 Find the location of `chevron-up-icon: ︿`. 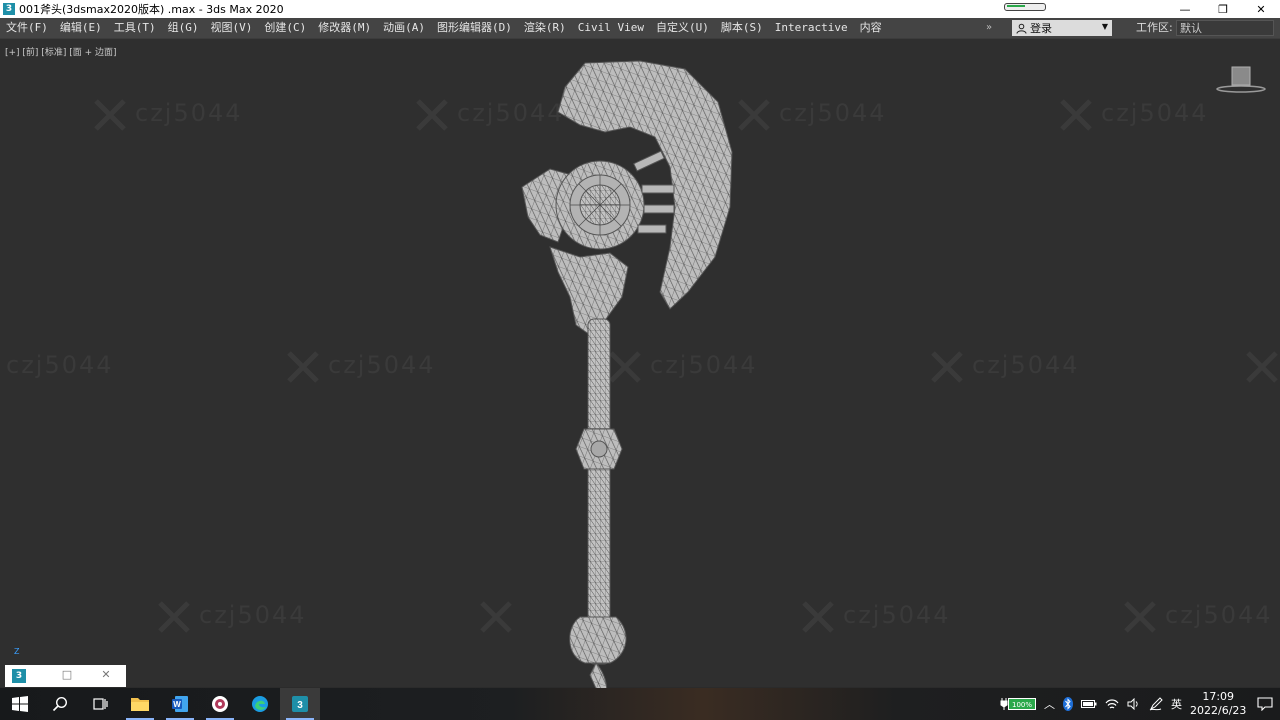

chevron-up-icon: ︿ is located at coordinates (1049, 704).